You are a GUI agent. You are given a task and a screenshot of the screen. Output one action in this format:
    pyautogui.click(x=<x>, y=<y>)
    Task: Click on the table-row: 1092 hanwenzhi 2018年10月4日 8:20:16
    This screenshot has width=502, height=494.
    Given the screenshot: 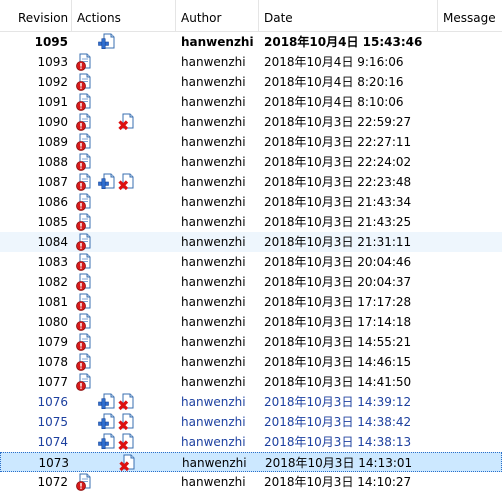 What is the action you would take?
    pyautogui.click(x=251, y=82)
    